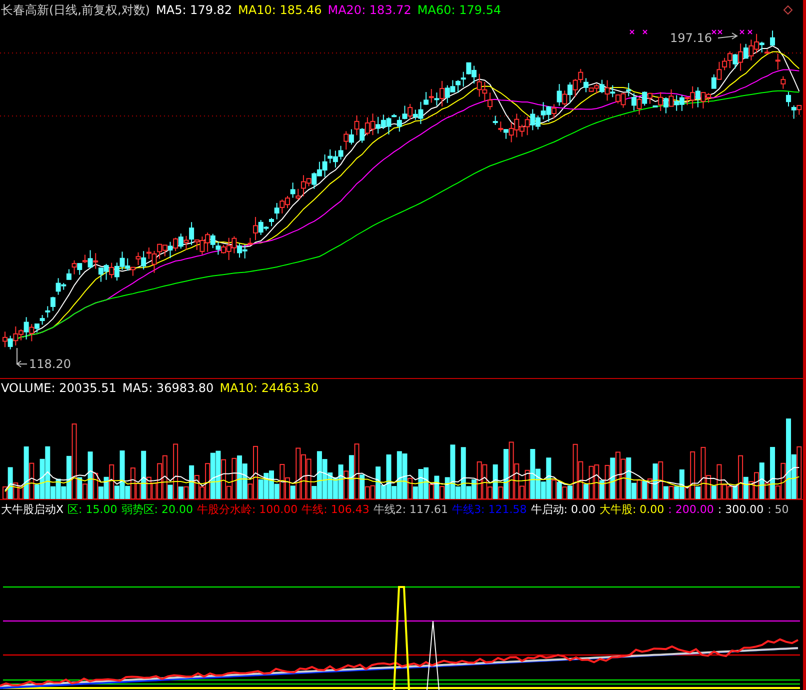  I want to click on diamond-icon, so click(788, 10).